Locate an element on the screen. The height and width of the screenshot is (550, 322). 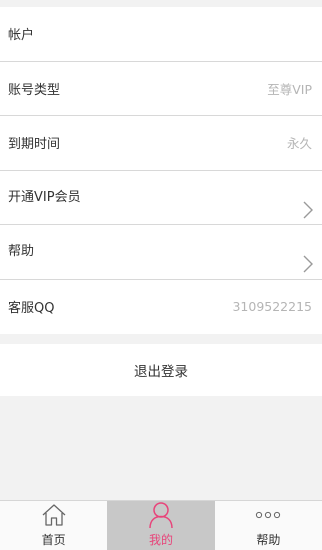
expiry-row: 到期时间 永久 is located at coordinates (161, 143).